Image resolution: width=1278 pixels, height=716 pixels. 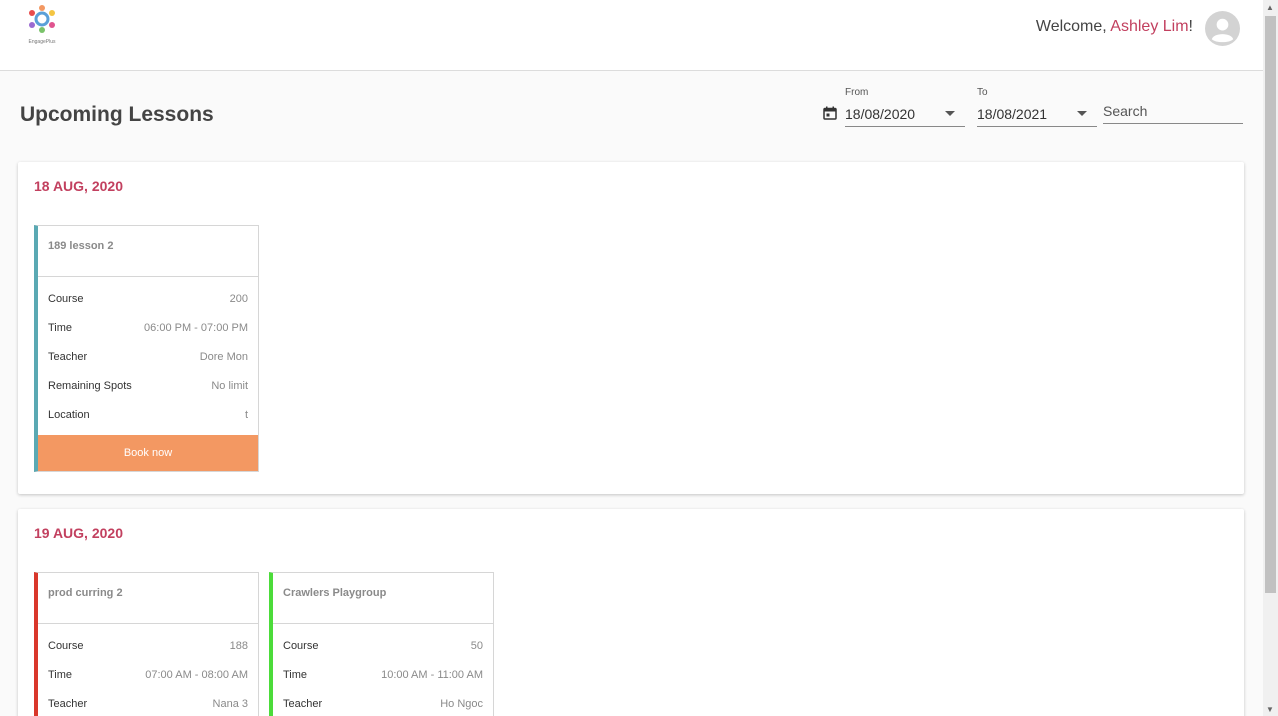 What do you see at coordinates (238, 298) in the screenshot?
I see `course-value: 200` at bounding box center [238, 298].